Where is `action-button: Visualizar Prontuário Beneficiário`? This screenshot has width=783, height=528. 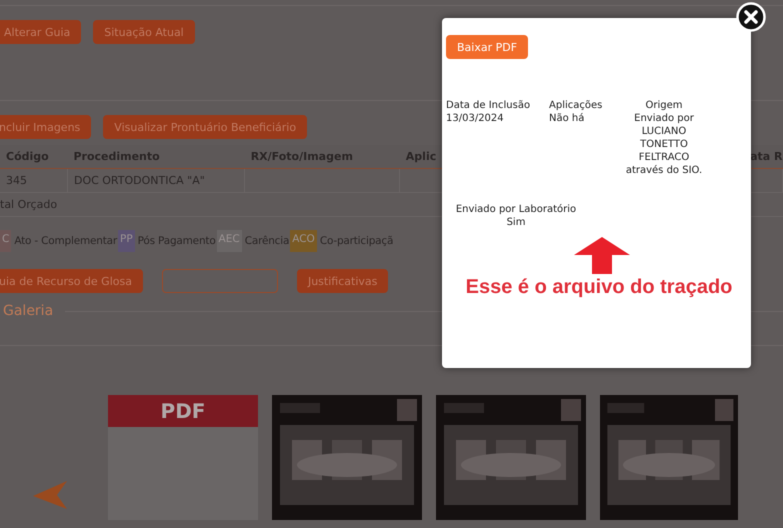
action-button: Visualizar Prontuário Beneficiário is located at coordinates (205, 127).